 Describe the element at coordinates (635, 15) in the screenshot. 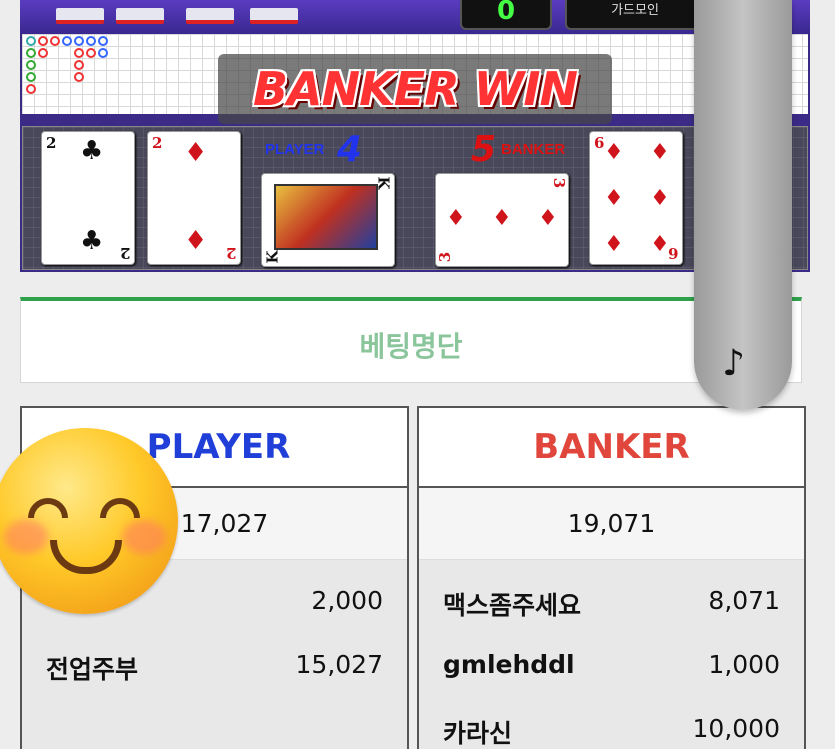

I see `mode-display: 가드모인` at that location.